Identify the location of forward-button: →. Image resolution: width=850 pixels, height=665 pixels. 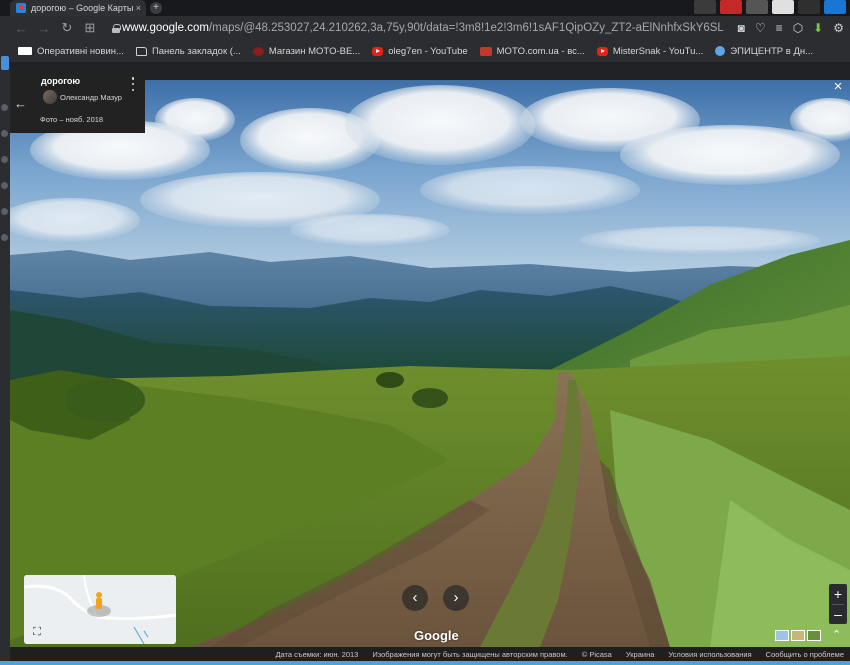
(44, 28).